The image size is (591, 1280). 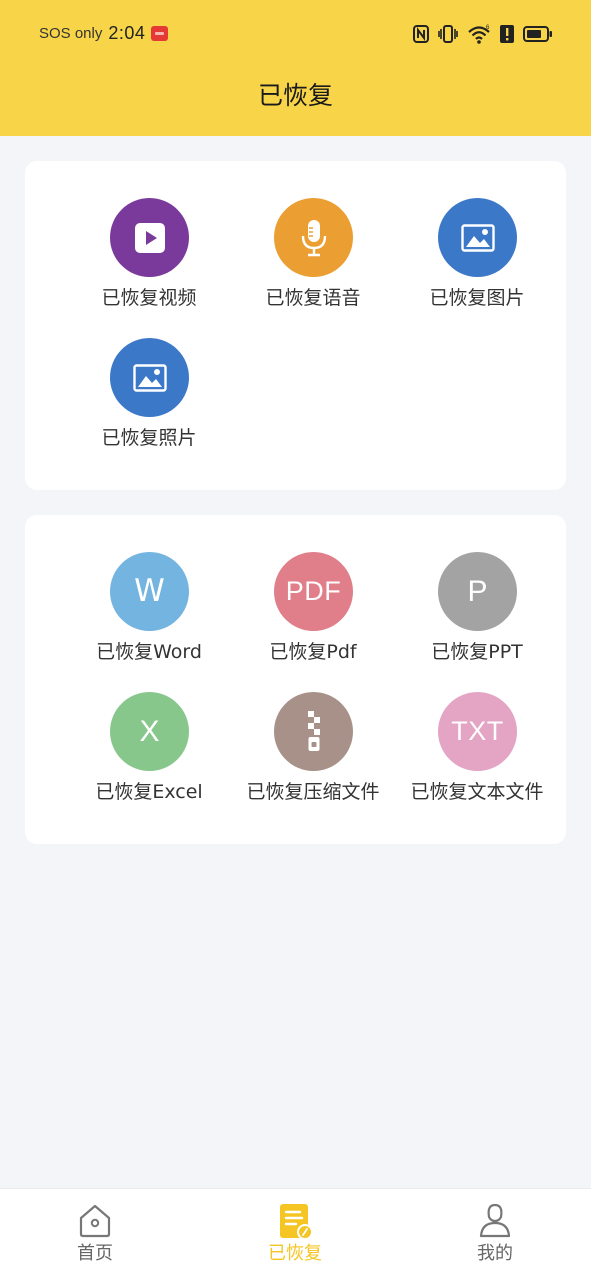 I want to click on nav-mine: 我的, so click(x=495, y=1234).